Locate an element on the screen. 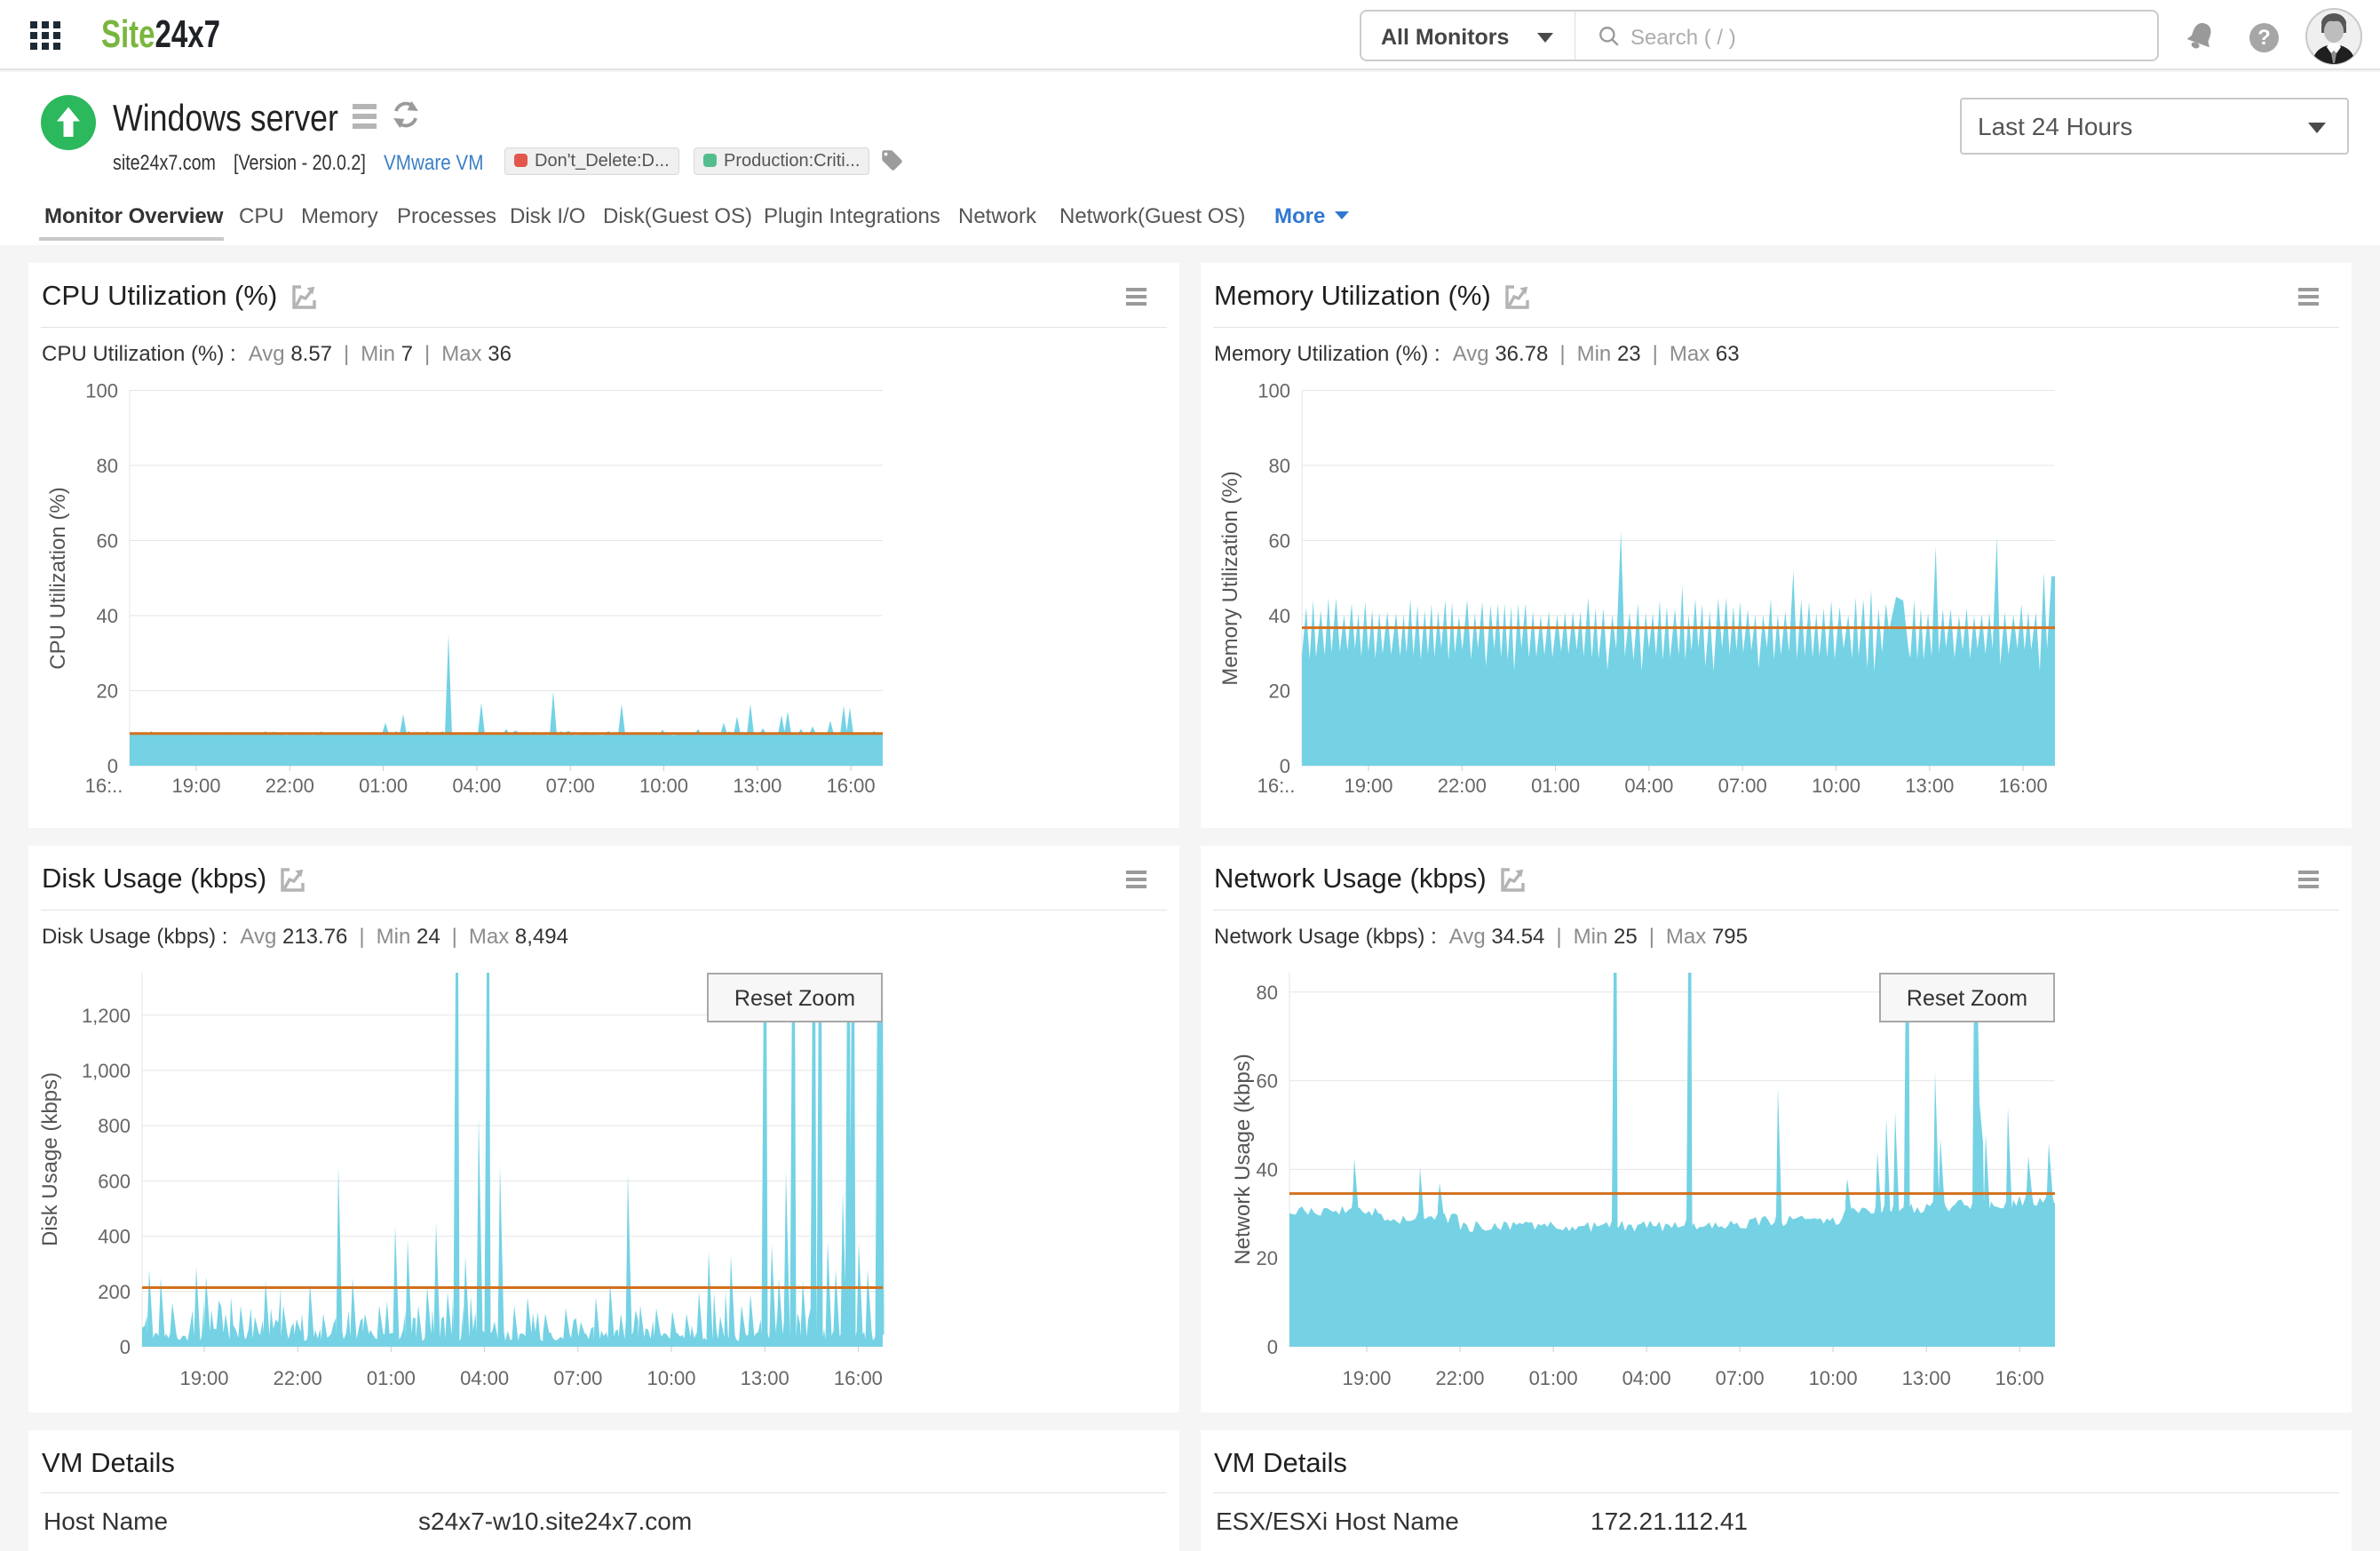 The width and height of the screenshot is (2380, 1551). svg-text: 800 is located at coordinates (114, 1126).